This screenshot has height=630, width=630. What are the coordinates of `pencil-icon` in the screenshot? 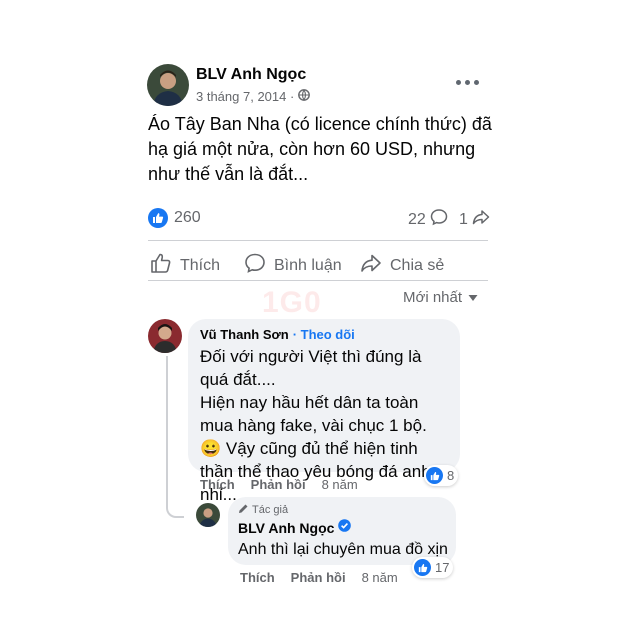 It's located at (243, 510).